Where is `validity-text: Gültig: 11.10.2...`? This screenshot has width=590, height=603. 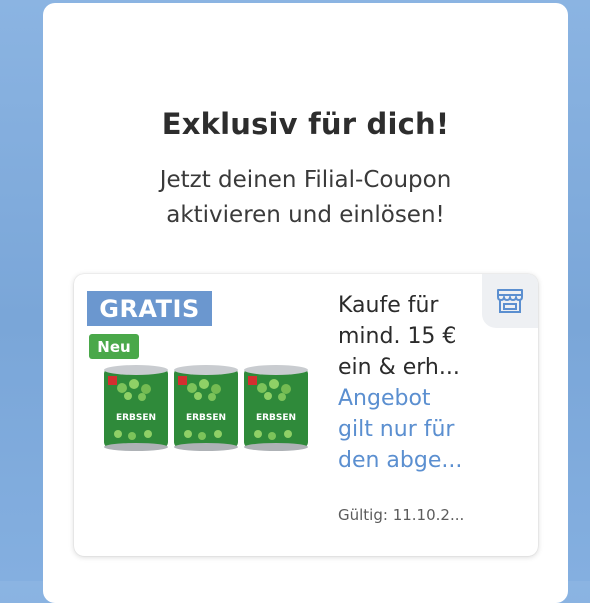 validity-text: Gültig: 11.10.2... is located at coordinates (401, 515).